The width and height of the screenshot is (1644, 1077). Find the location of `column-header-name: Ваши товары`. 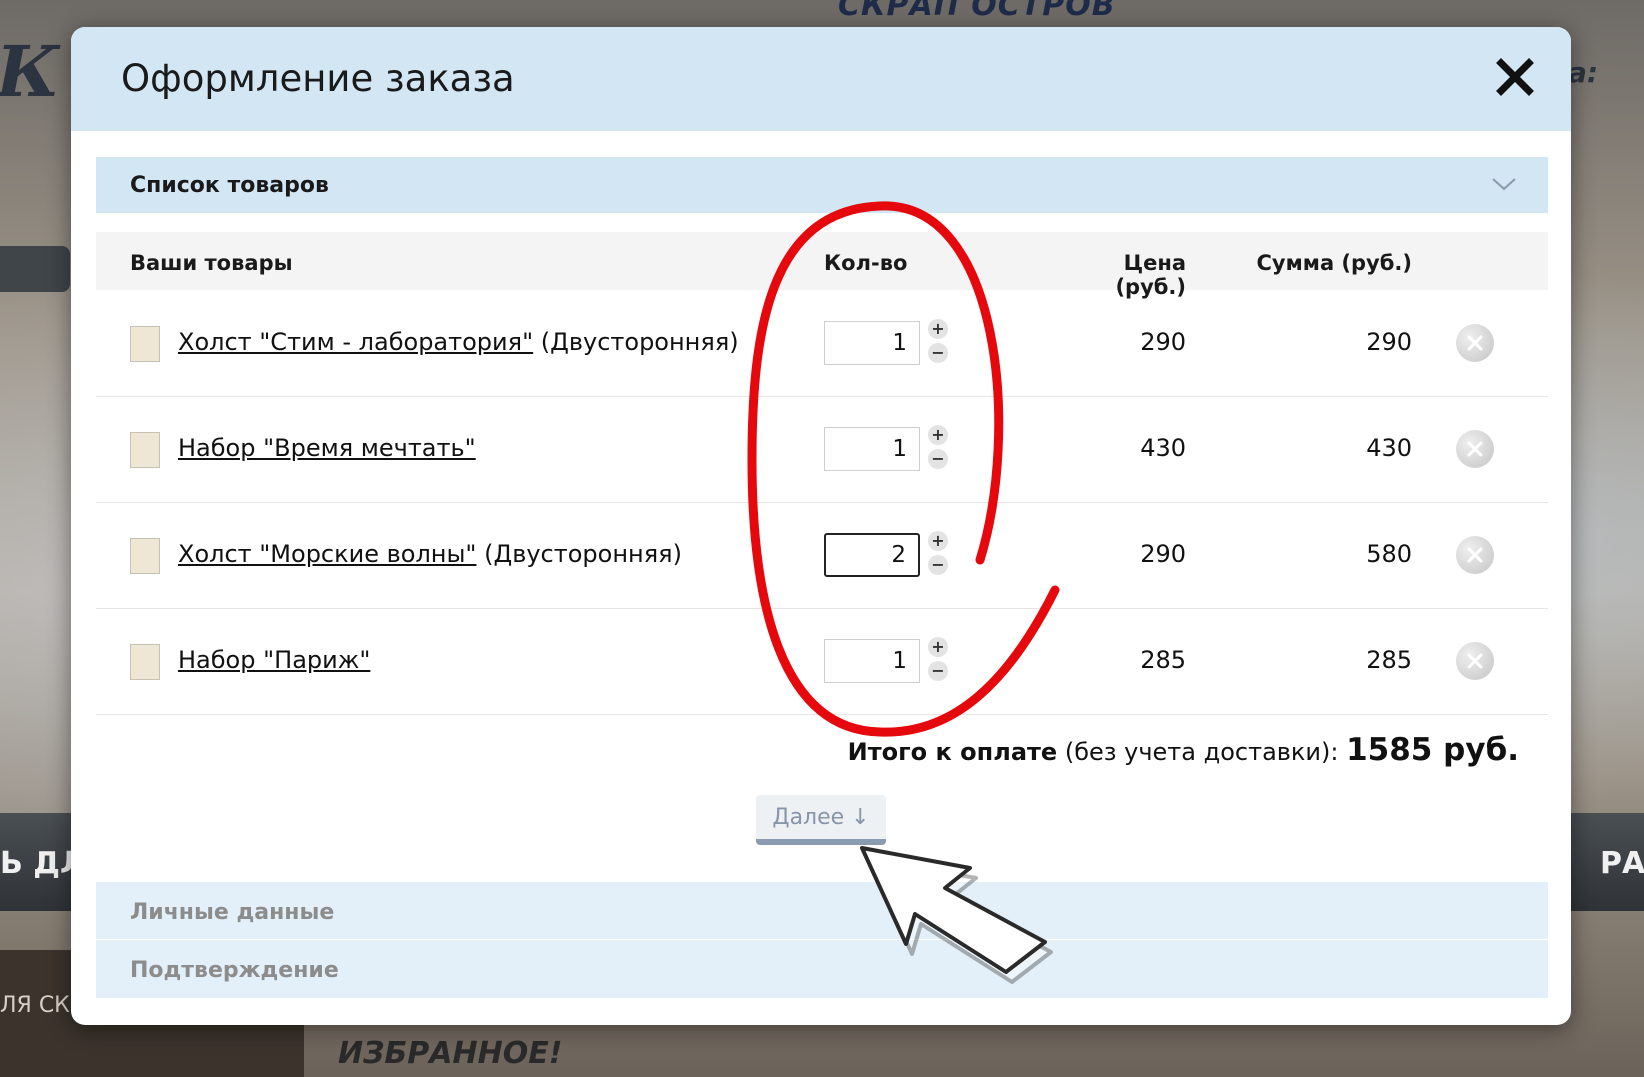

column-header-name: Ваши товары is located at coordinates (211, 263).